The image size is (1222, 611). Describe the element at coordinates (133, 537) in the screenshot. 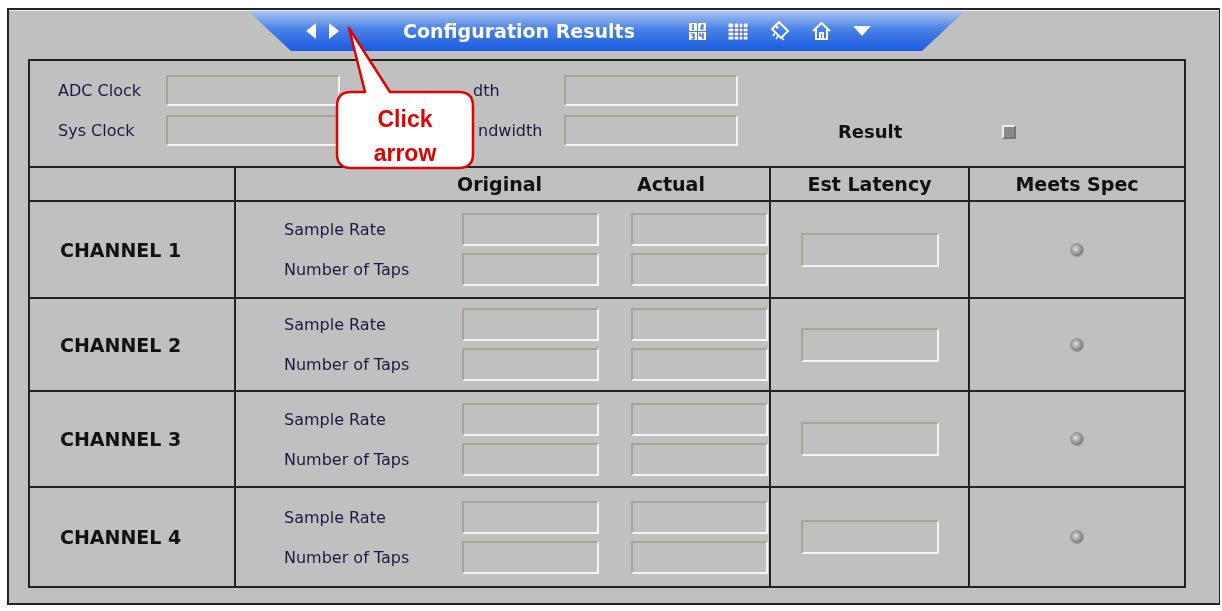

I see `channel-label: CHANNEL 4` at that location.